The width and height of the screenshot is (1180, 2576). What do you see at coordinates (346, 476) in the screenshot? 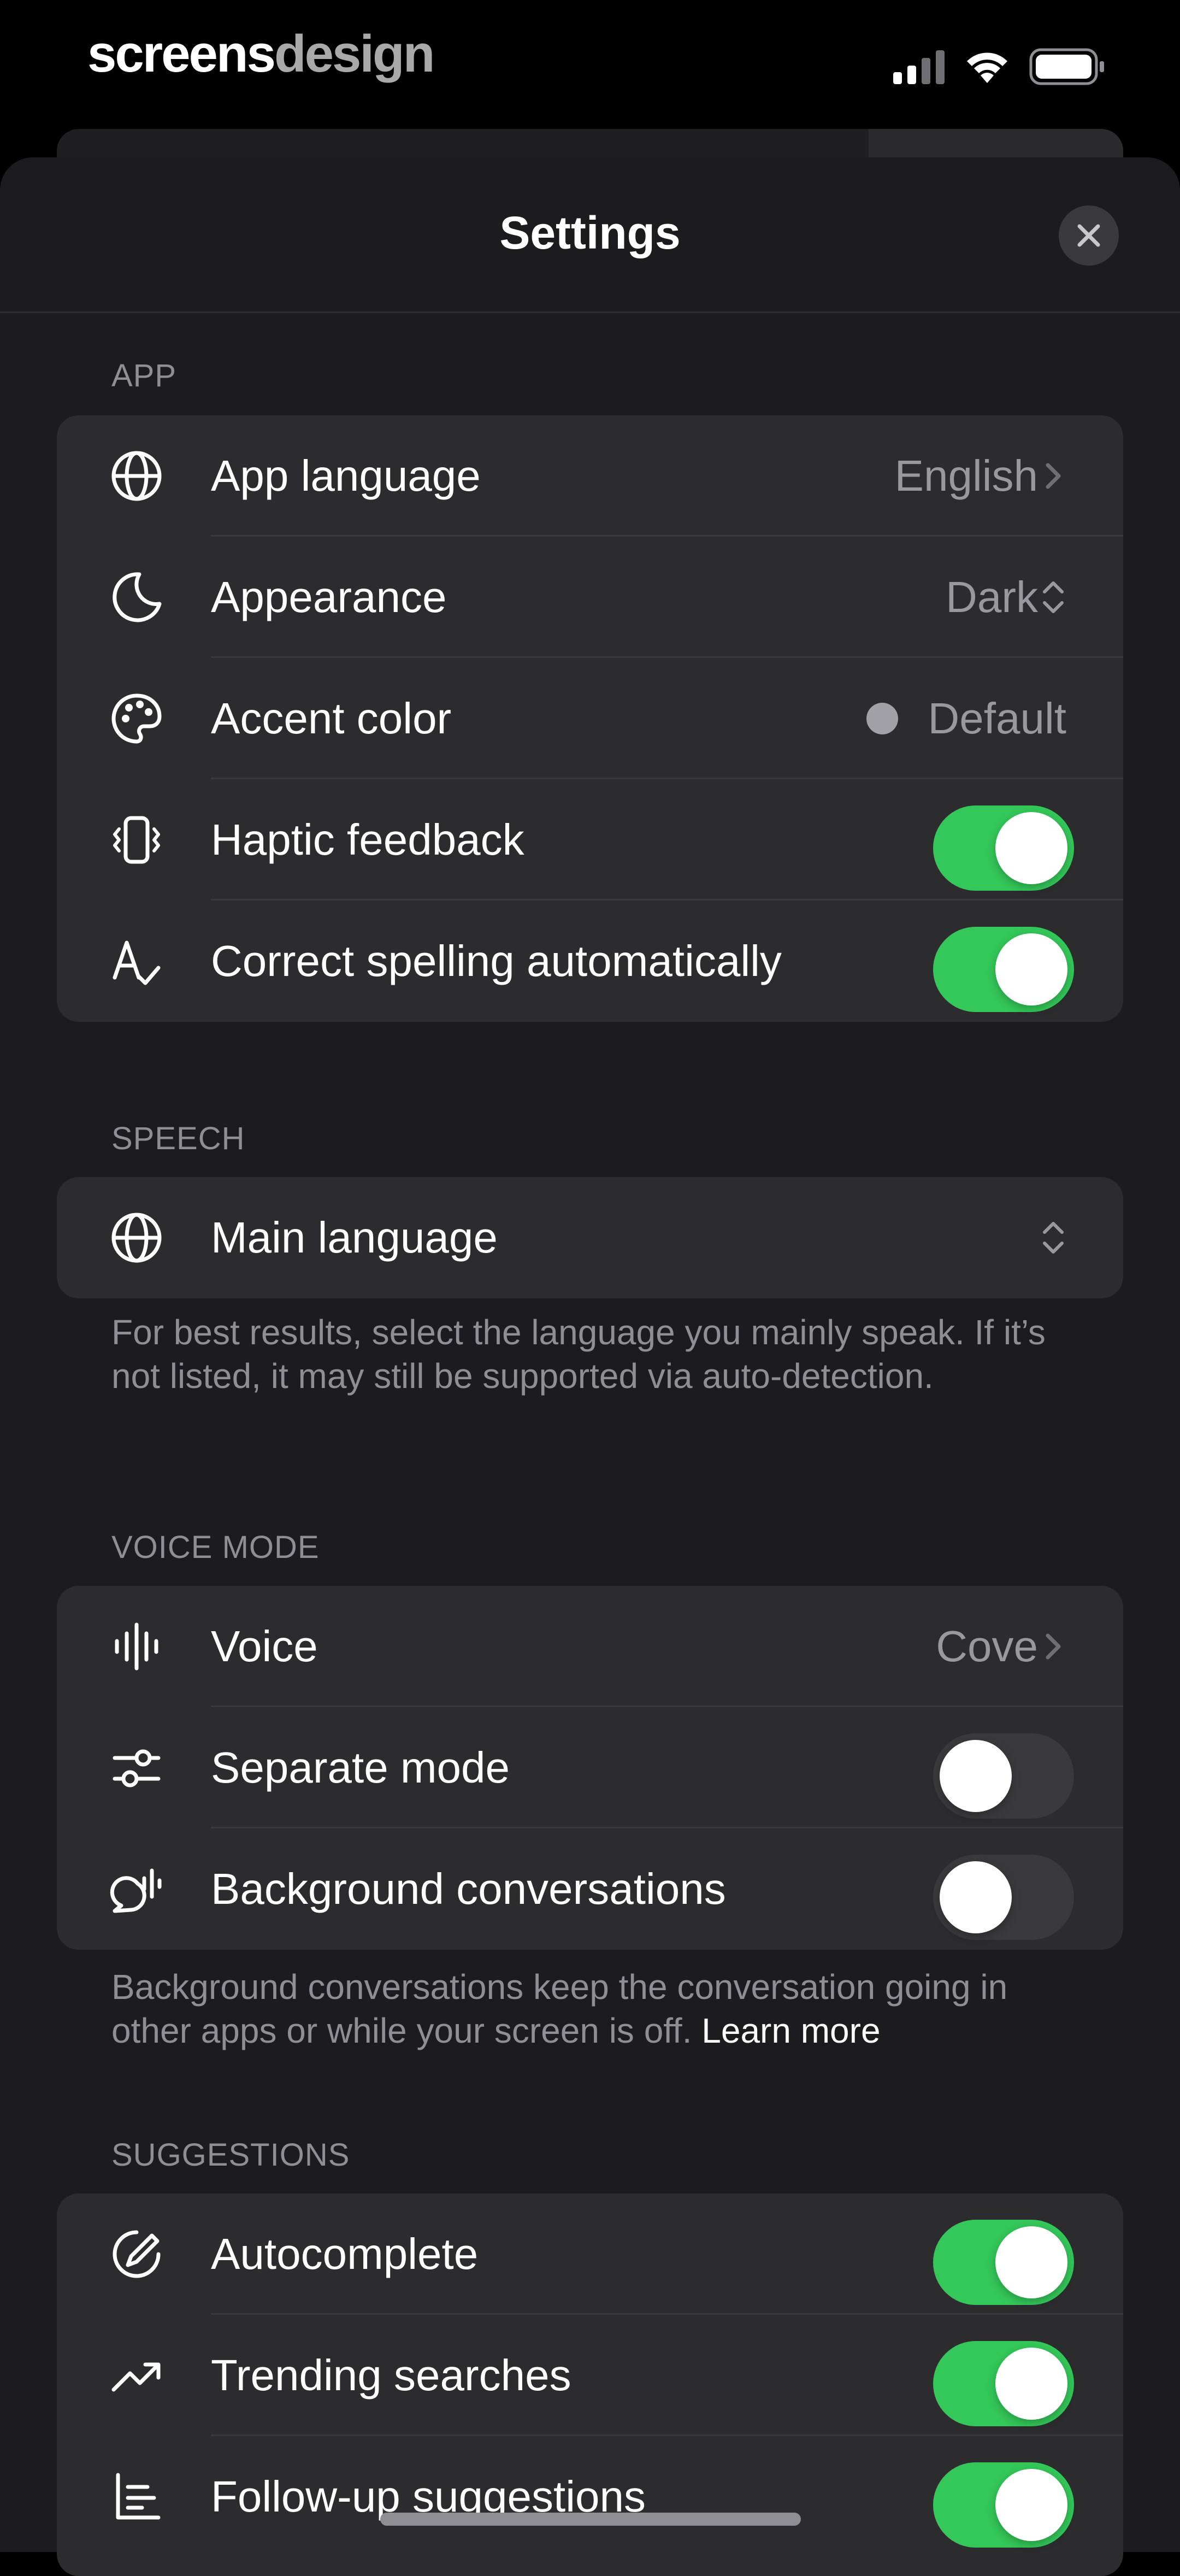
I see `row-label: App language` at bounding box center [346, 476].